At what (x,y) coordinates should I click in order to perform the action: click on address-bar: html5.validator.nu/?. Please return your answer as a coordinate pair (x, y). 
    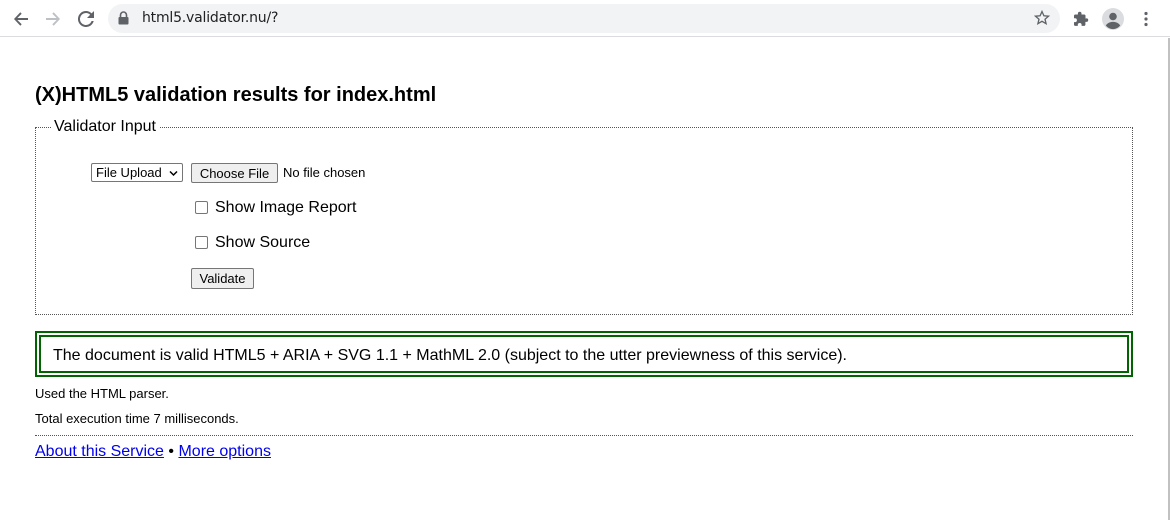
    Looking at the image, I should click on (584, 18).